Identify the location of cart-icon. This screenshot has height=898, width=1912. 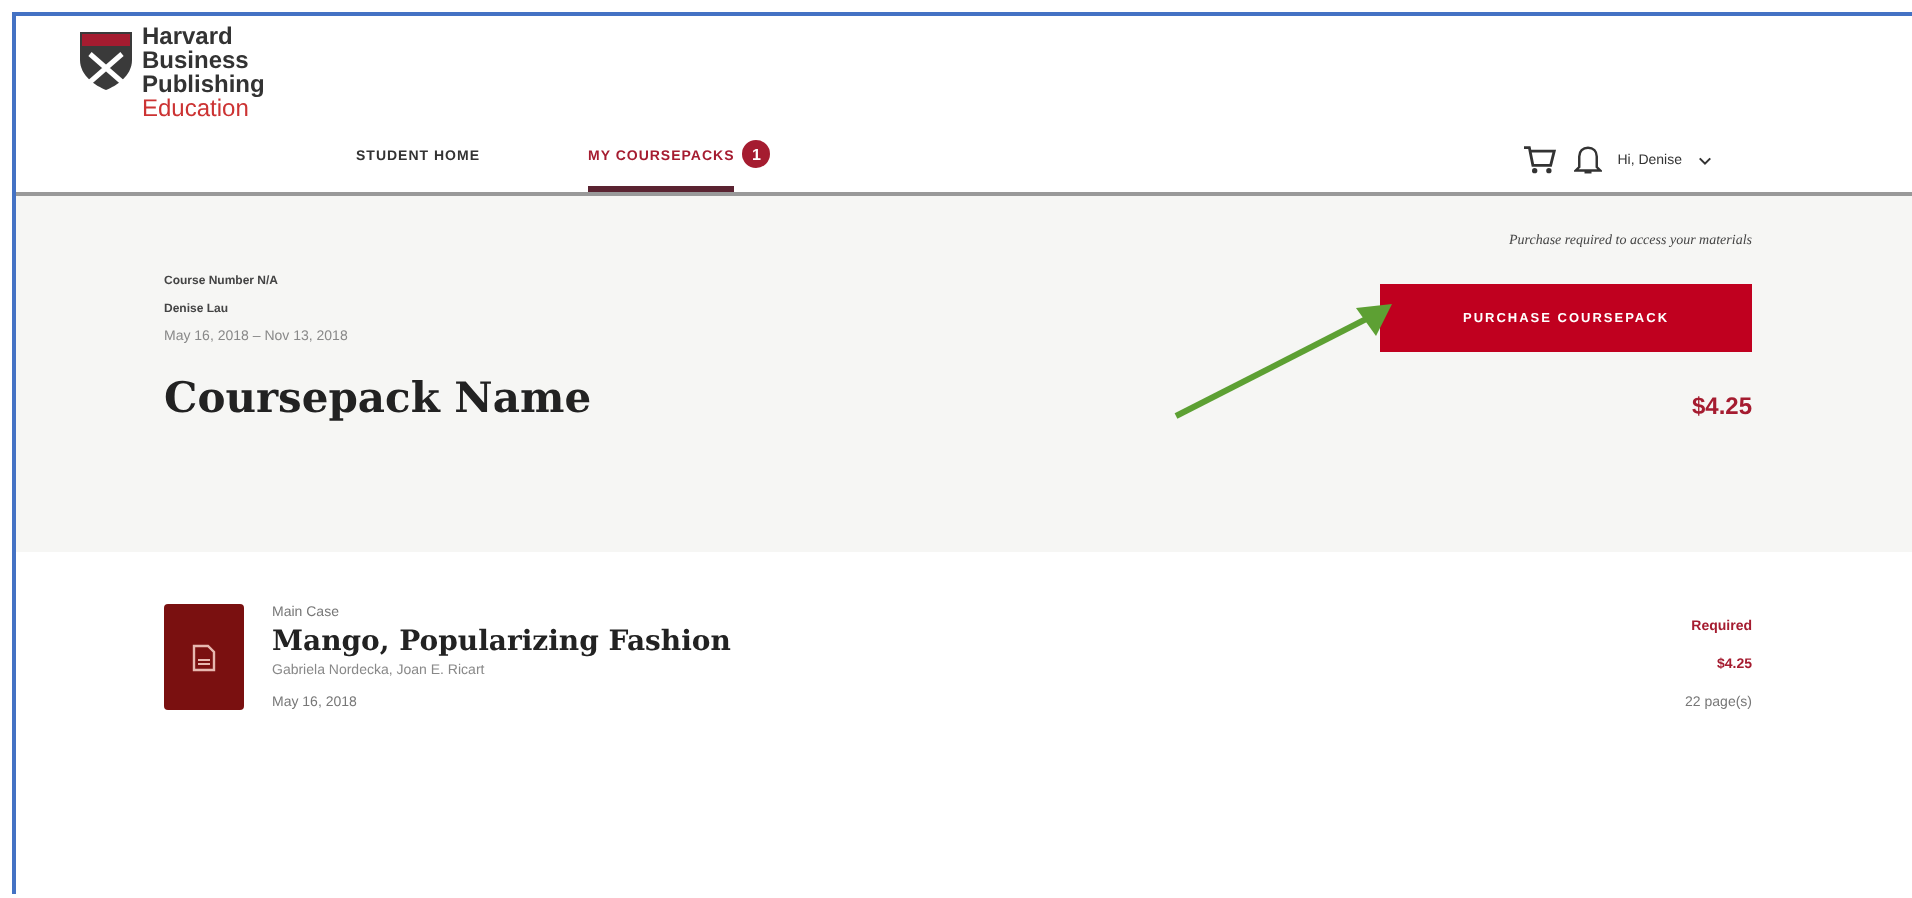
(1539, 160).